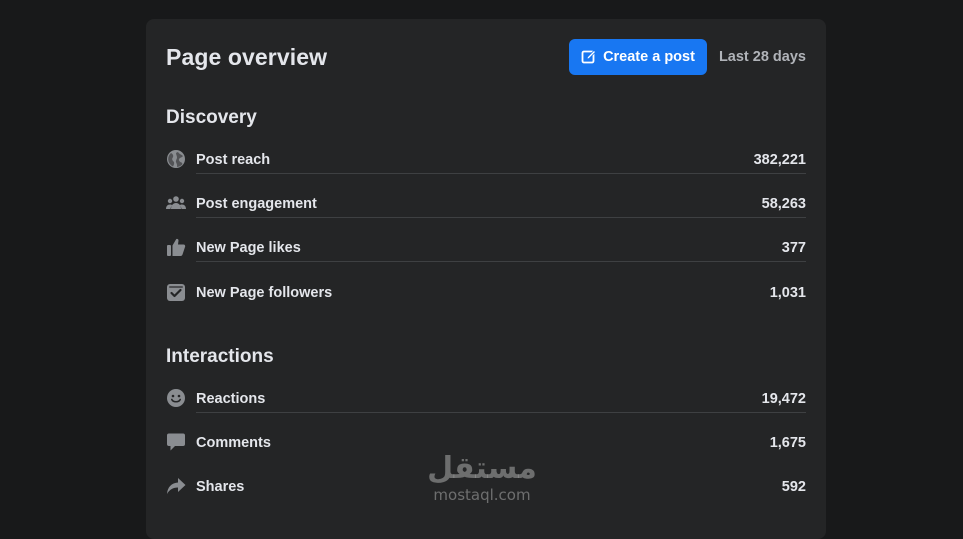 Image resolution: width=963 pixels, height=539 pixels. Describe the element at coordinates (501, 398) in the screenshot. I see `metric-row-content: Reactions 19,472` at that location.